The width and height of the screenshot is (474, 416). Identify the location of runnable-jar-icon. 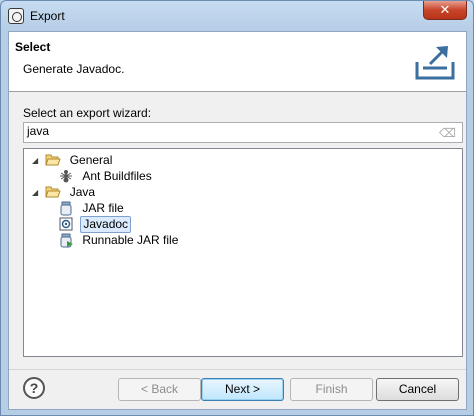
(66, 240).